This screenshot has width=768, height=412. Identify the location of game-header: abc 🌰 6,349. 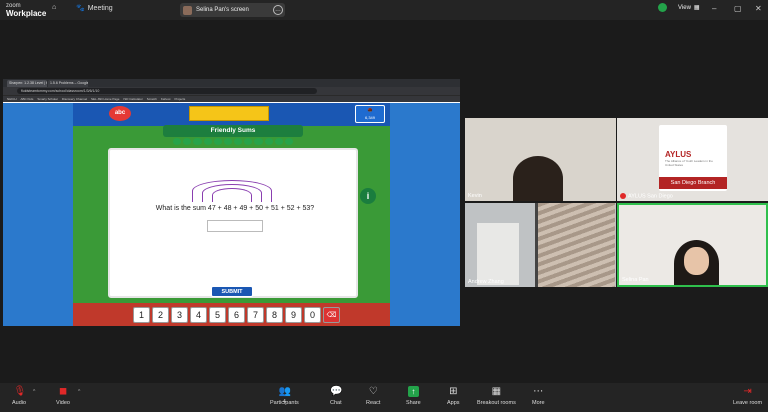
(231, 114).